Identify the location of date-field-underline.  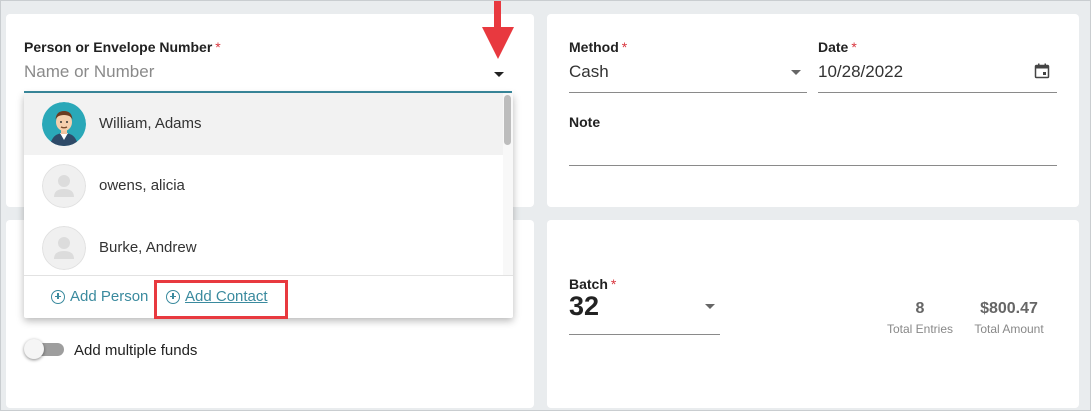
(937, 92).